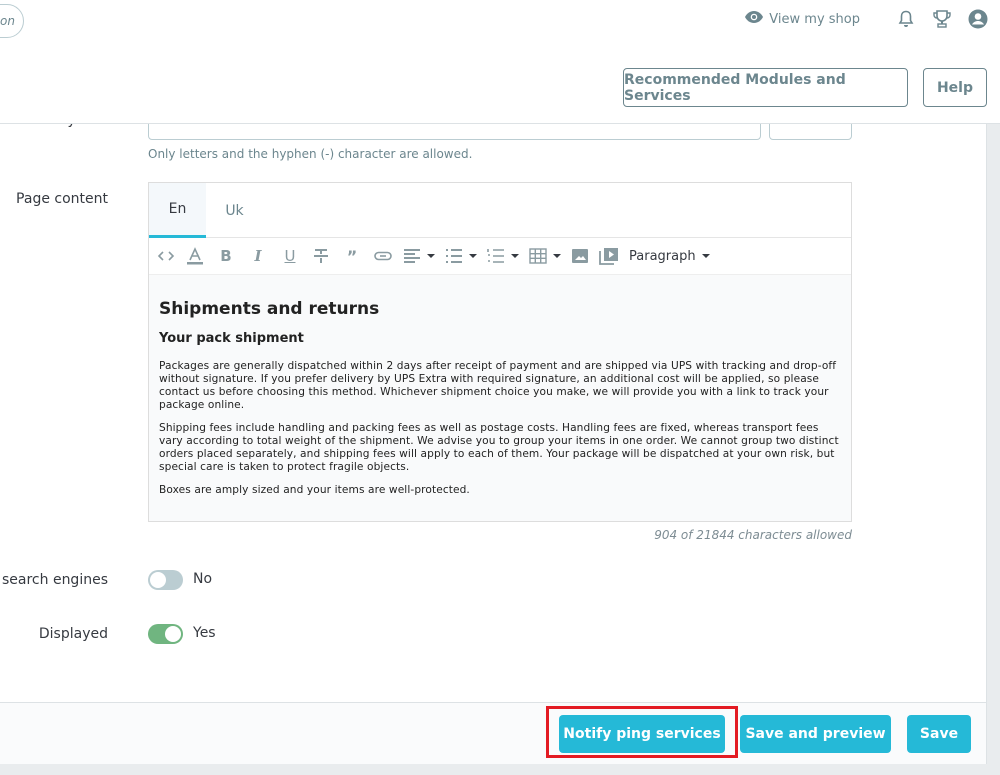 The height and width of the screenshot is (775, 1000). Describe the element at coordinates (545, 256) in the screenshot. I see `table-icon` at that location.